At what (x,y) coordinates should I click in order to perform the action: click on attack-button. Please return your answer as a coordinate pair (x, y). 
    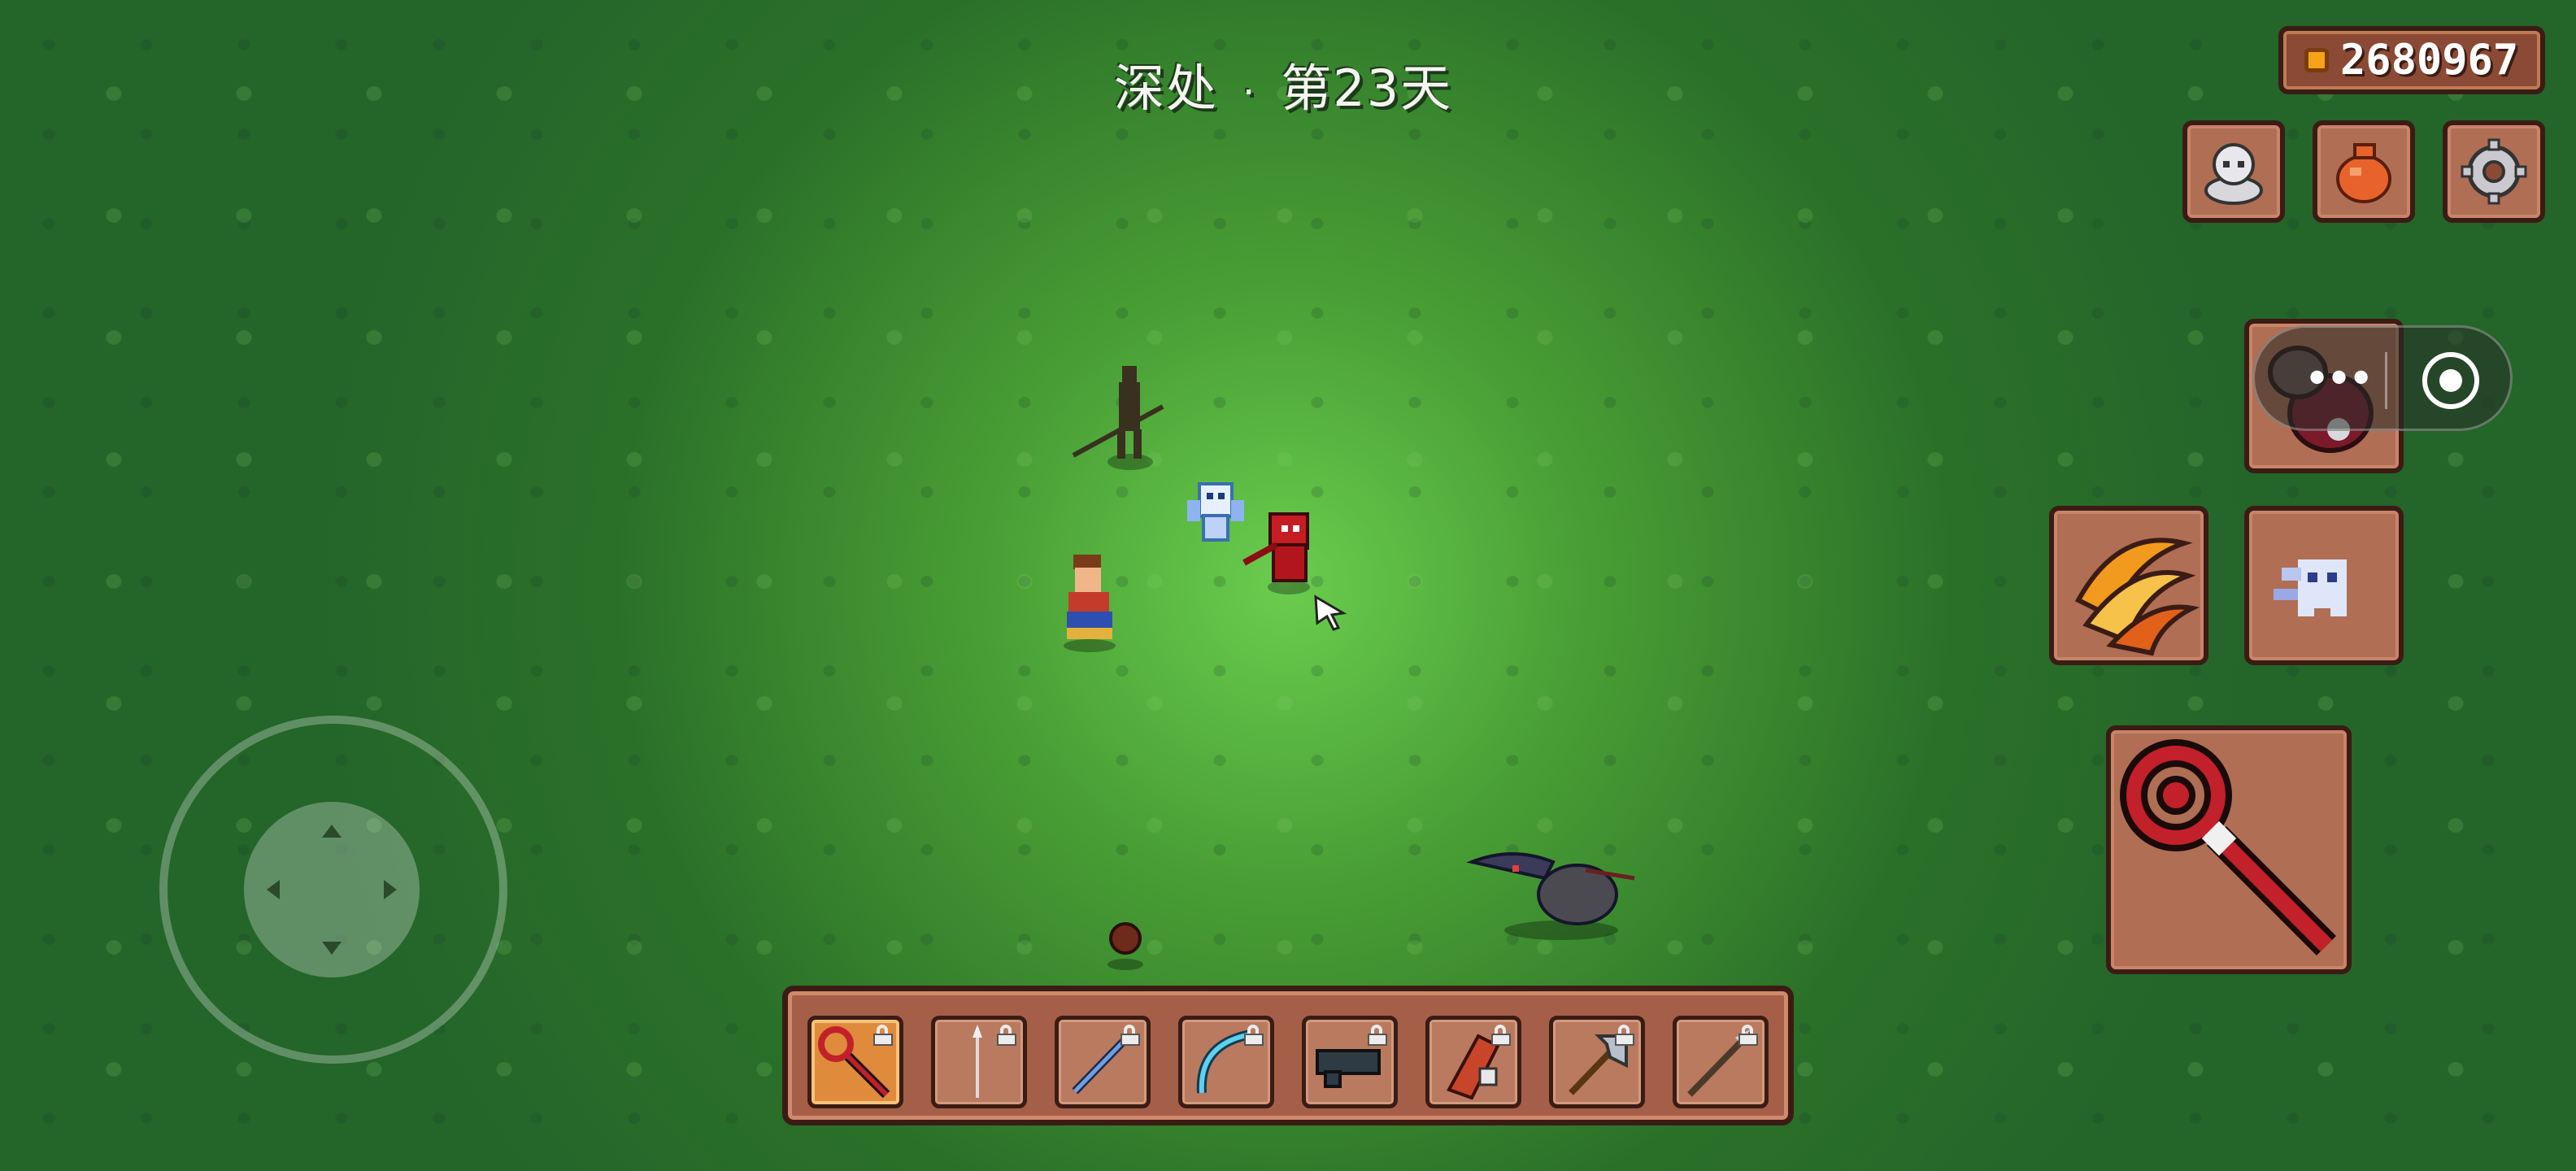
    Looking at the image, I should click on (2229, 850).